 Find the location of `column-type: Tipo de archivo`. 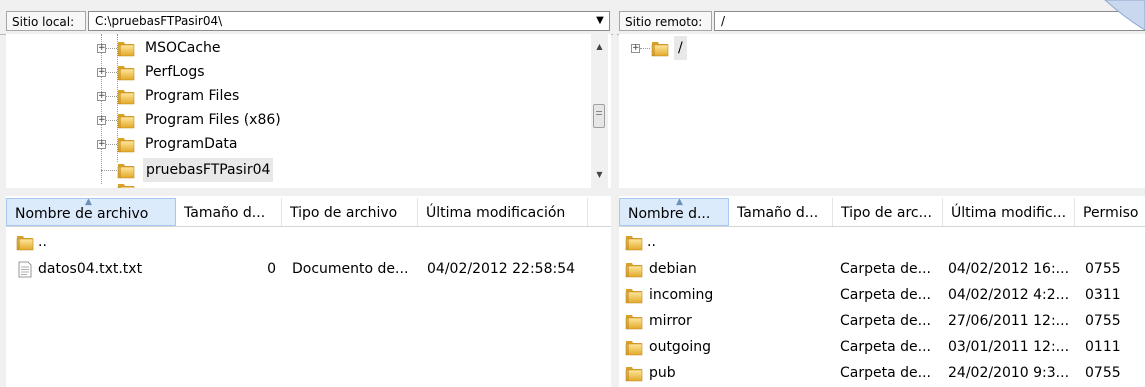

column-type: Tipo de archivo is located at coordinates (350, 212).